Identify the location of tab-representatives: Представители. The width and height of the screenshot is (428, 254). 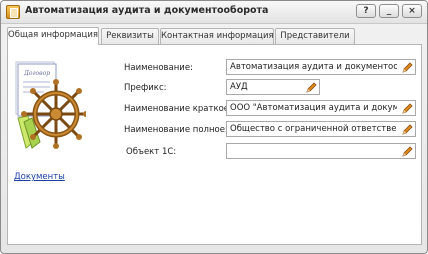
(315, 36).